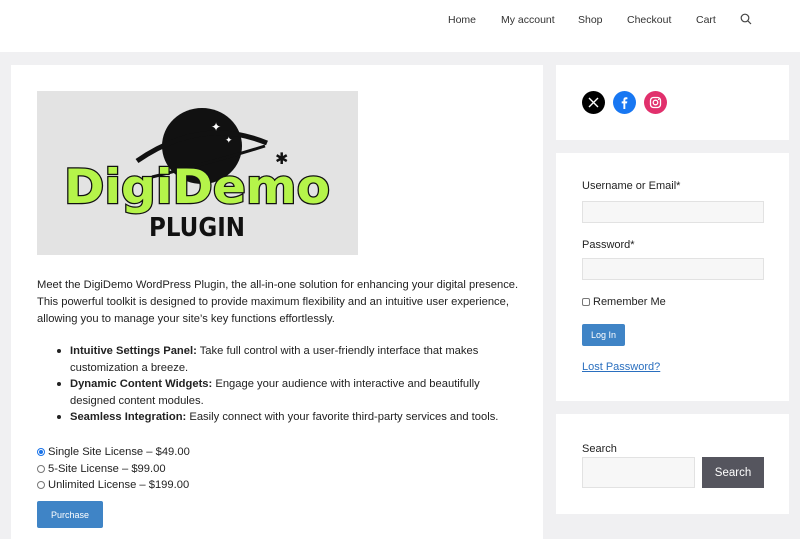  Describe the element at coordinates (586, 302) in the screenshot. I see `remember-checkbox` at that location.